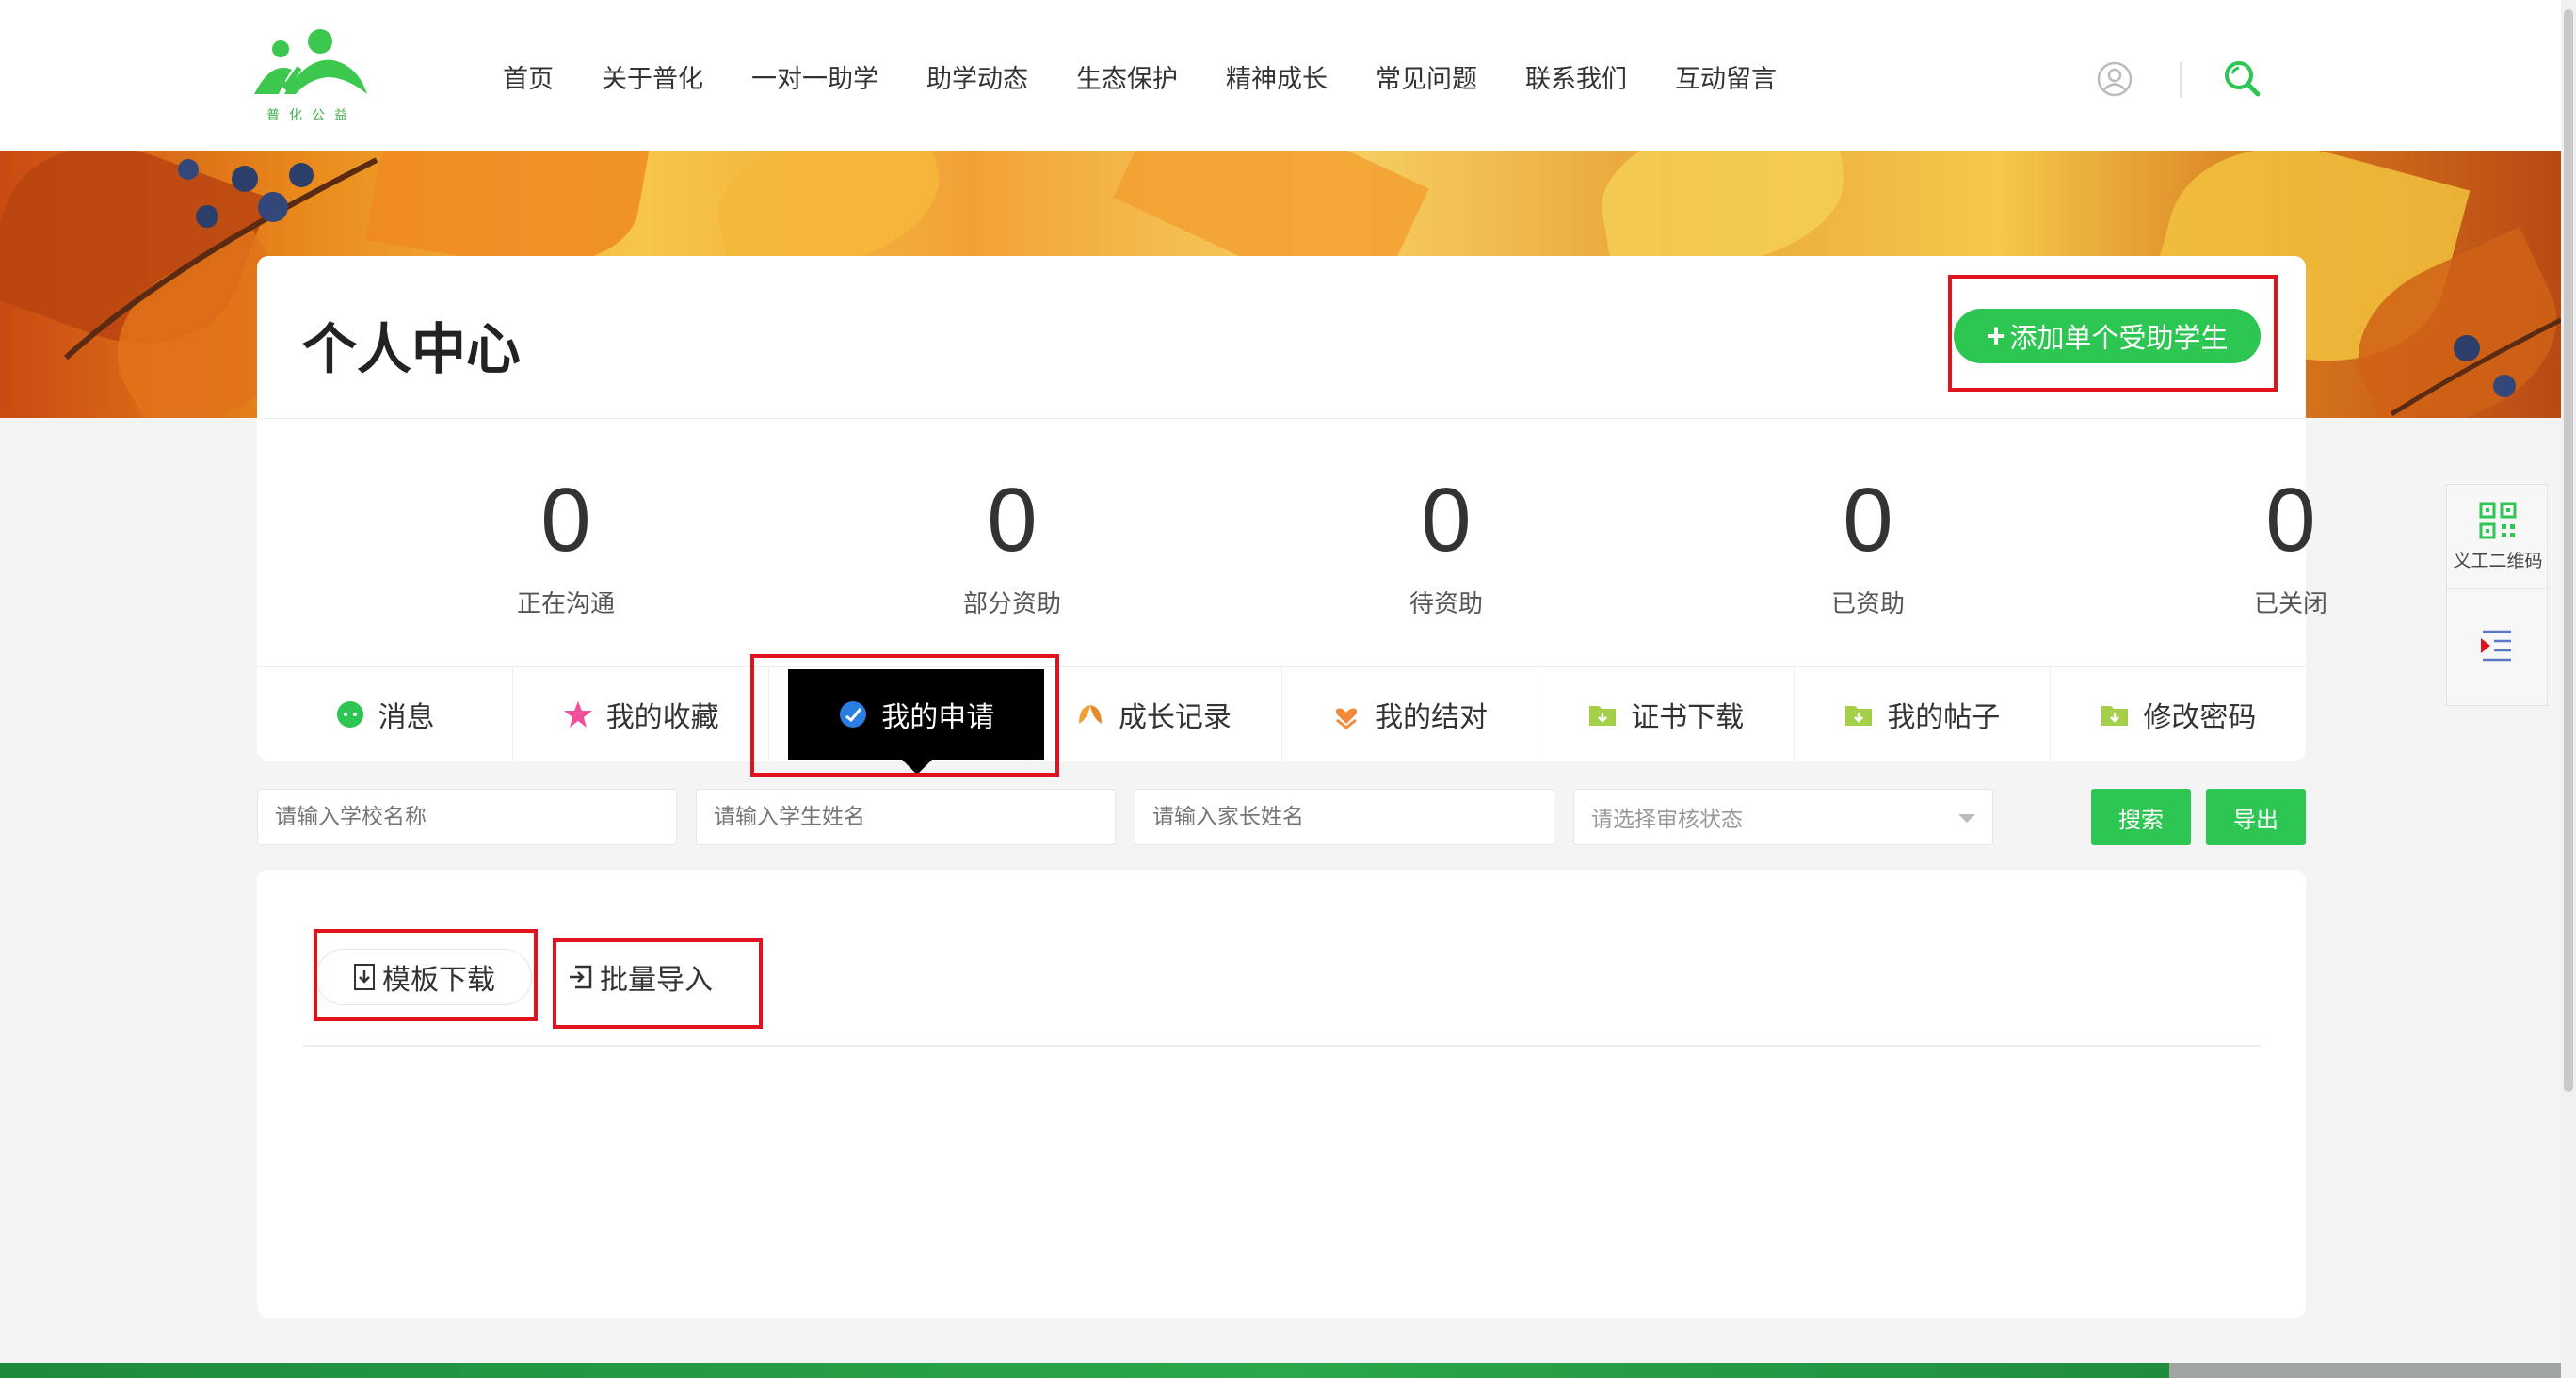 Image resolution: width=2576 pixels, height=1378 pixels. What do you see at coordinates (1175, 717) in the screenshot?
I see `tab-label: 成长记录` at bounding box center [1175, 717].